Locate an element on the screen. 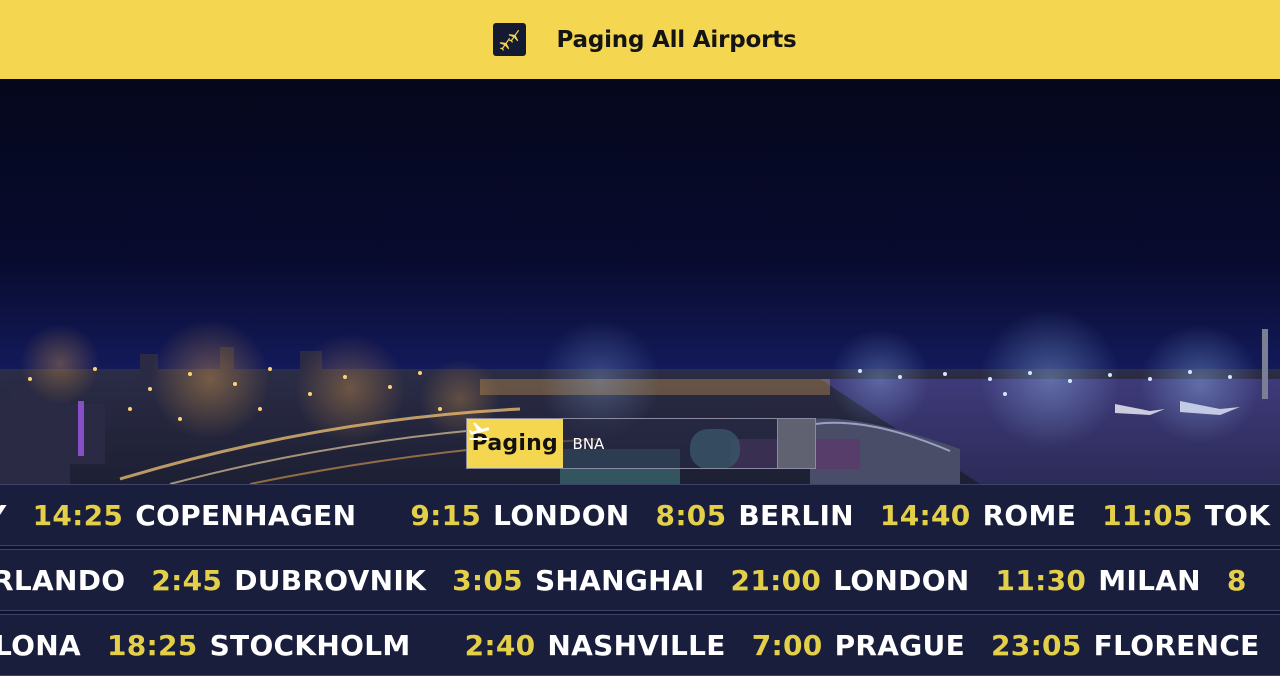 The height and width of the screenshot is (676, 1280). board-entry: 11:30 MILAN is located at coordinates (1098, 580).